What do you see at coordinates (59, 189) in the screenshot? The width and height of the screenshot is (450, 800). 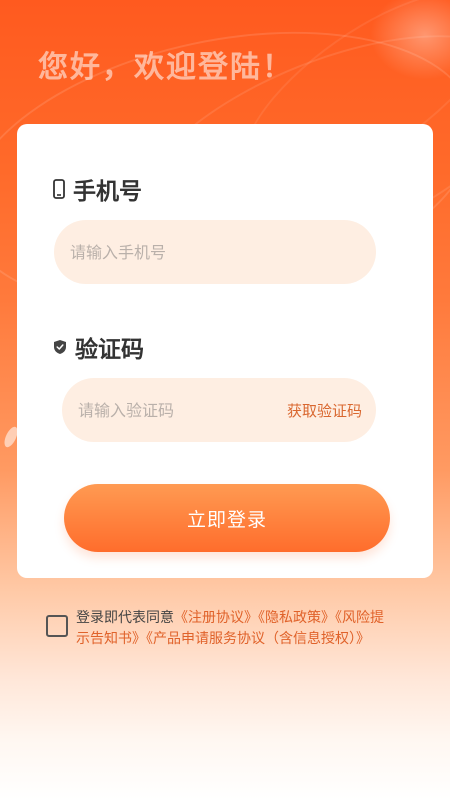 I see `phone-icon` at bounding box center [59, 189].